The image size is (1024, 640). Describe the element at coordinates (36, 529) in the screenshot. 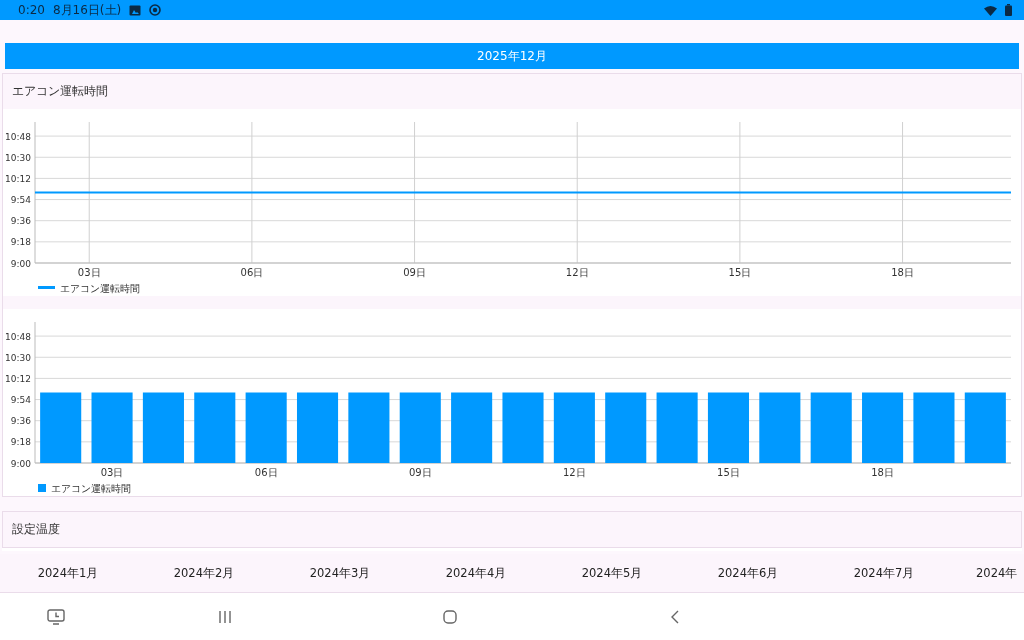

I see `card-title: 設定温度` at that location.